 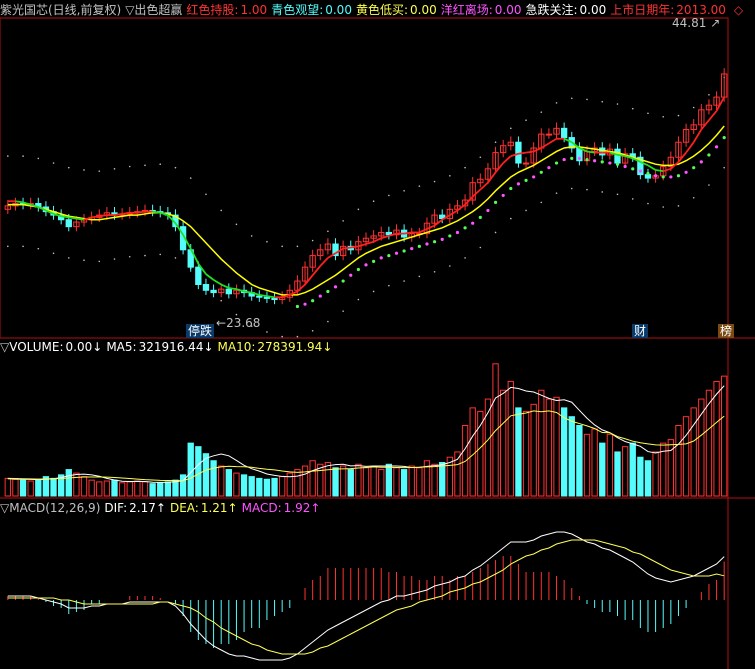 What do you see at coordinates (116, 508) in the screenshot?
I see `macd-label: DIF:` at bounding box center [116, 508].